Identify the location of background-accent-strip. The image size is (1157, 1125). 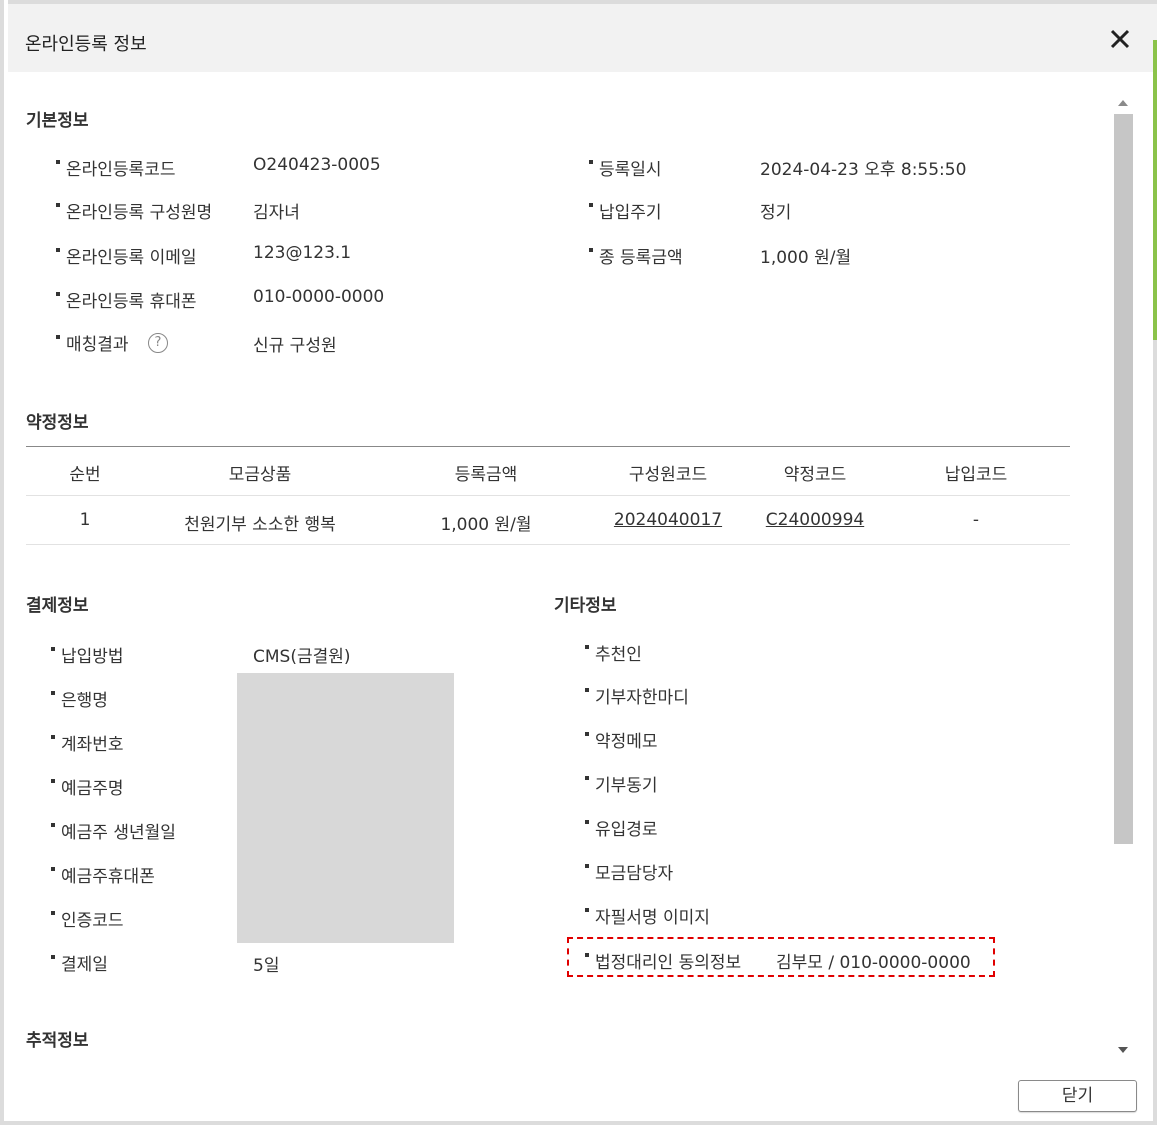
(1155, 190).